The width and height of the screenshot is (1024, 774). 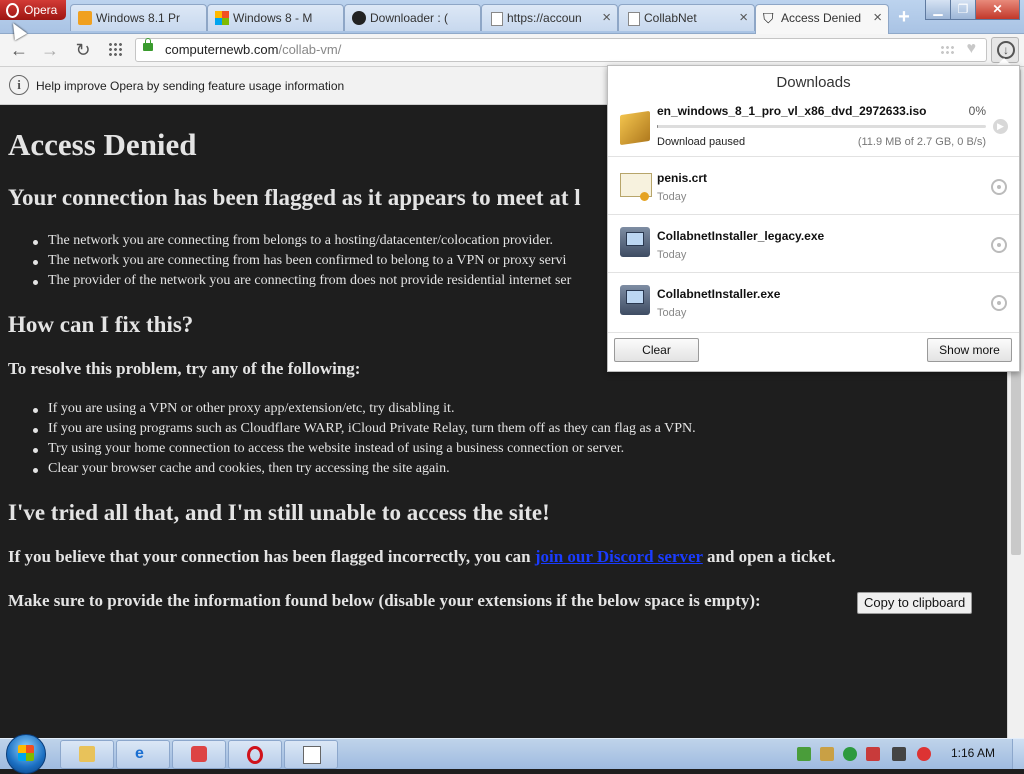 What do you see at coordinates (635, 128) in the screenshot?
I see `package-icon` at bounding box center [635, 128].